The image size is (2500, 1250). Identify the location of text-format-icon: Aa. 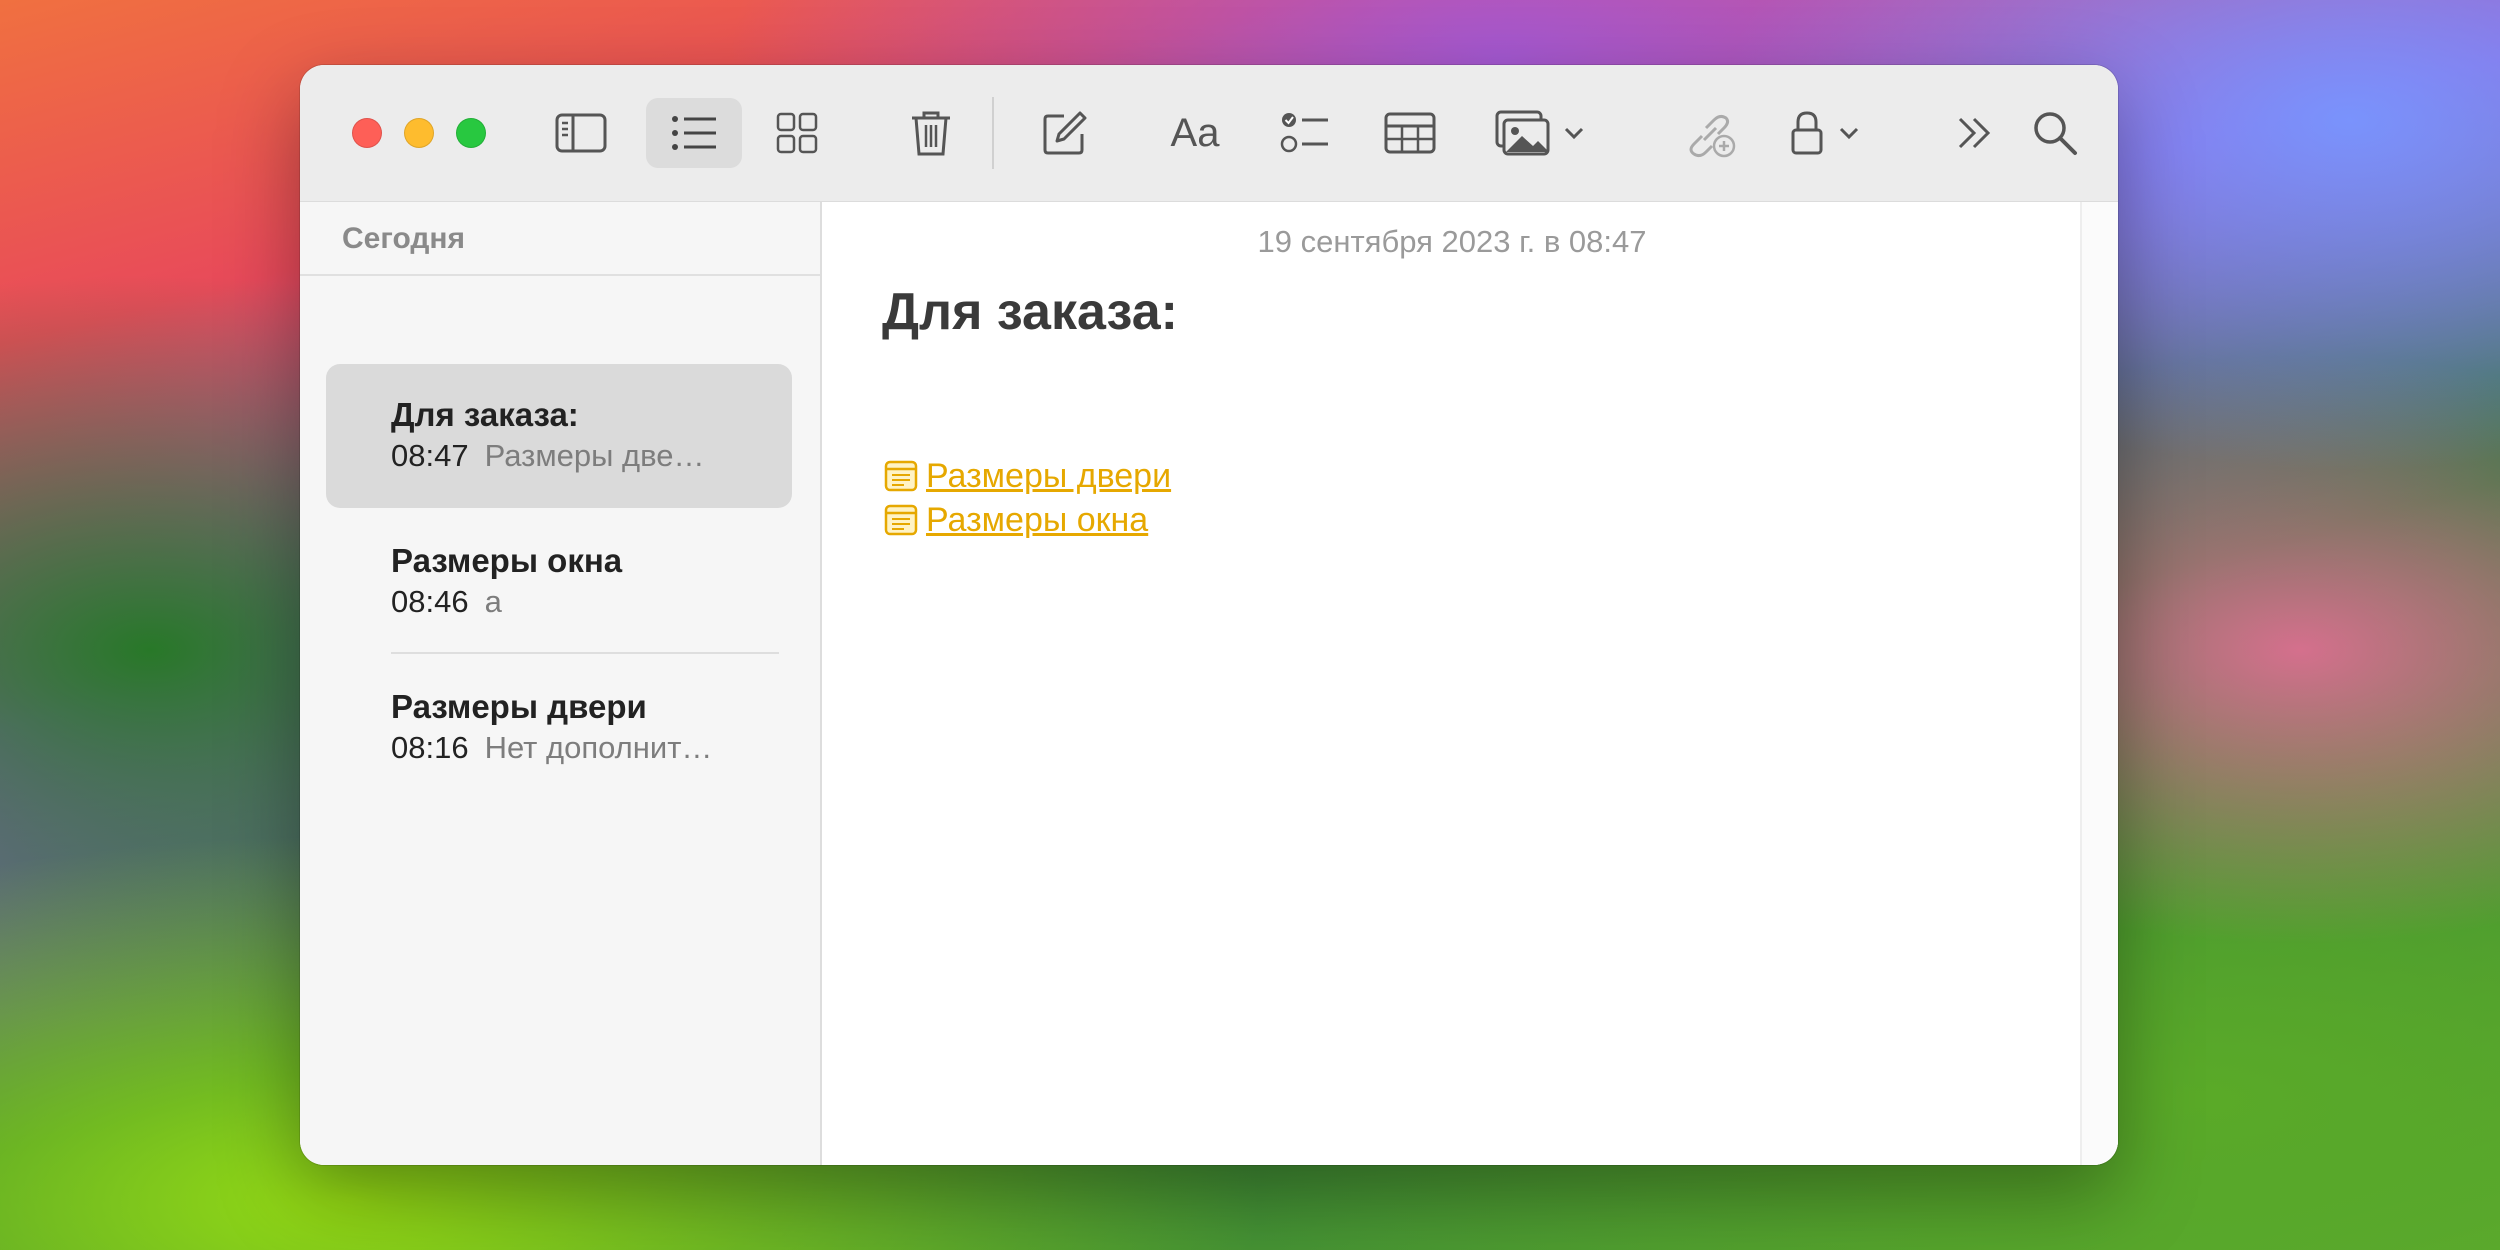
(1195, 132).